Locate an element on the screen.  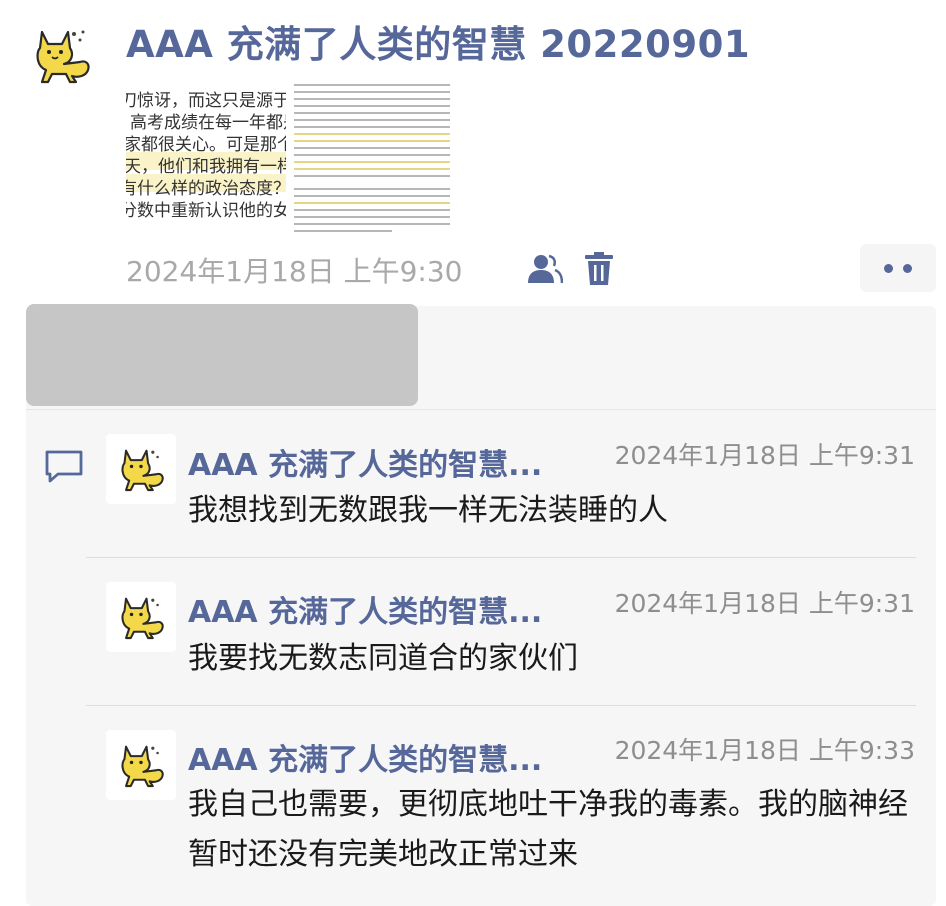
image-text-line: 高考成绩在每一年都是人 is located at coordinates (208, 123).